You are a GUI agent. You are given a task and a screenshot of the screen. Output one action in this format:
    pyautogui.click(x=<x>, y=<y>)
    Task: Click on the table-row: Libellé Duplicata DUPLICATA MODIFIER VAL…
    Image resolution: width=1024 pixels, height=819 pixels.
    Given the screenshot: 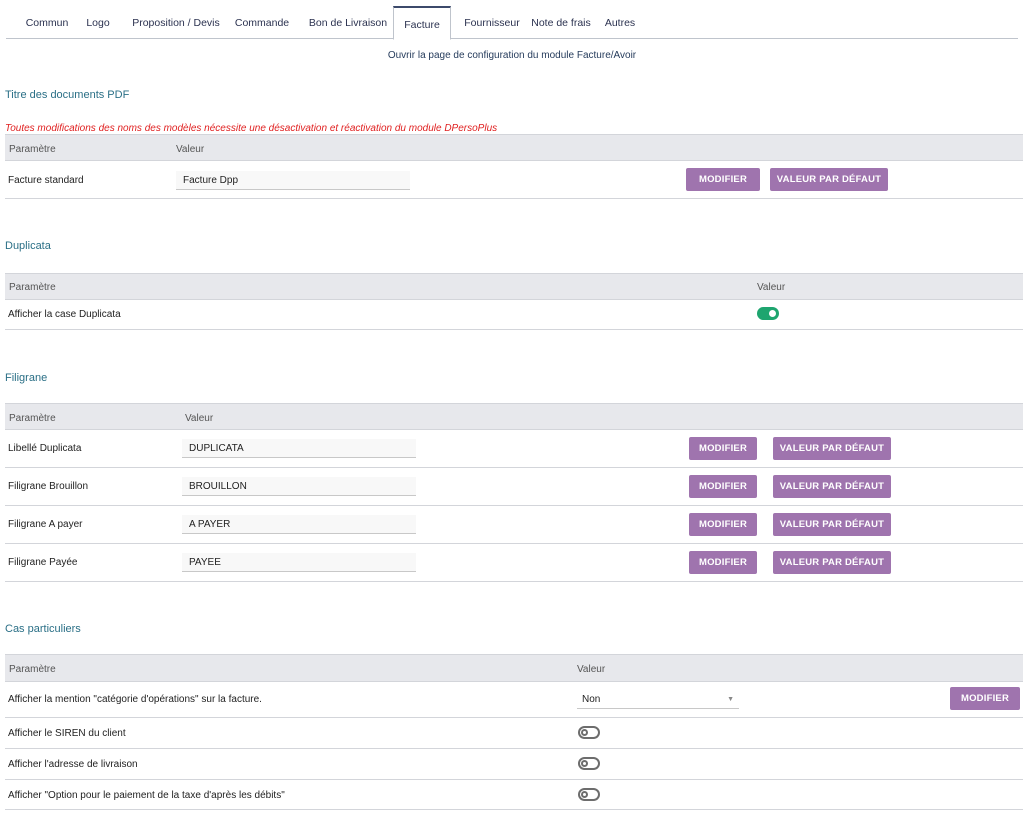 What is the action you would take?
    pyautogui.click(x=514, y=449)
    